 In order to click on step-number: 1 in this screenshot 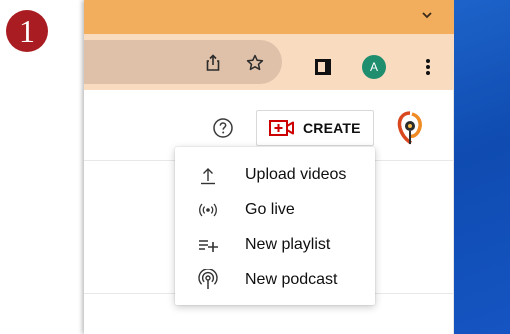, I will do `click(27, 31)`.